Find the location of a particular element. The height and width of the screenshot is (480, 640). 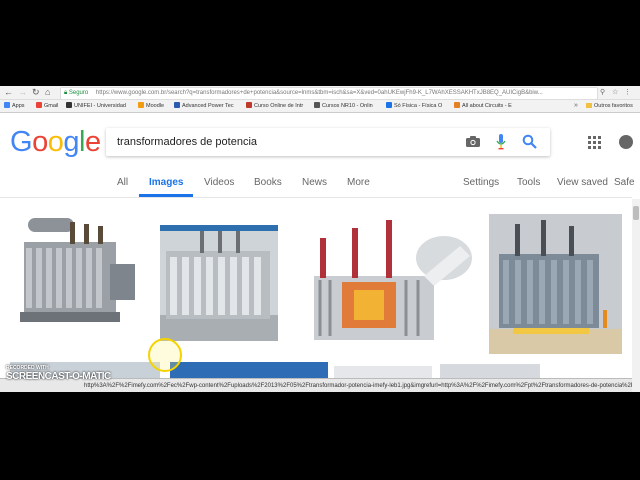

bookmark-advanced-power: Advanced Power Tec is located at coordinates (204, 106).